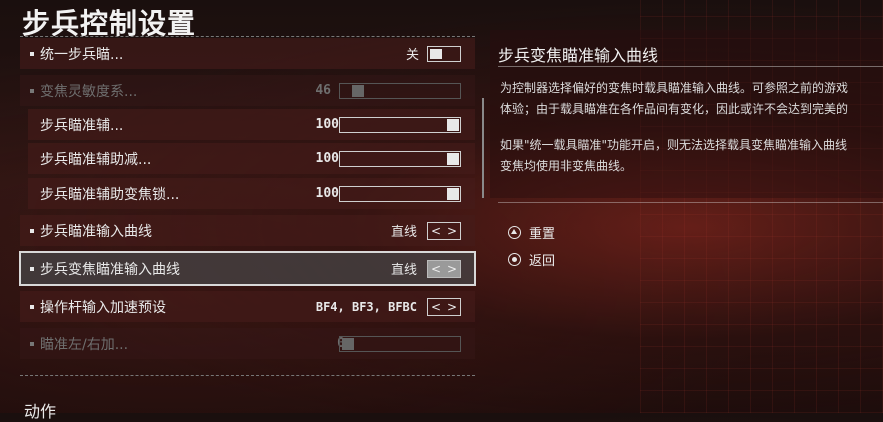 Image resolution: width=883 pixels, height=422 pixels. What do you see at coordinates (247, 36) in the screenshot?
I see `list-top-divider` at bounding box center [247, 36].